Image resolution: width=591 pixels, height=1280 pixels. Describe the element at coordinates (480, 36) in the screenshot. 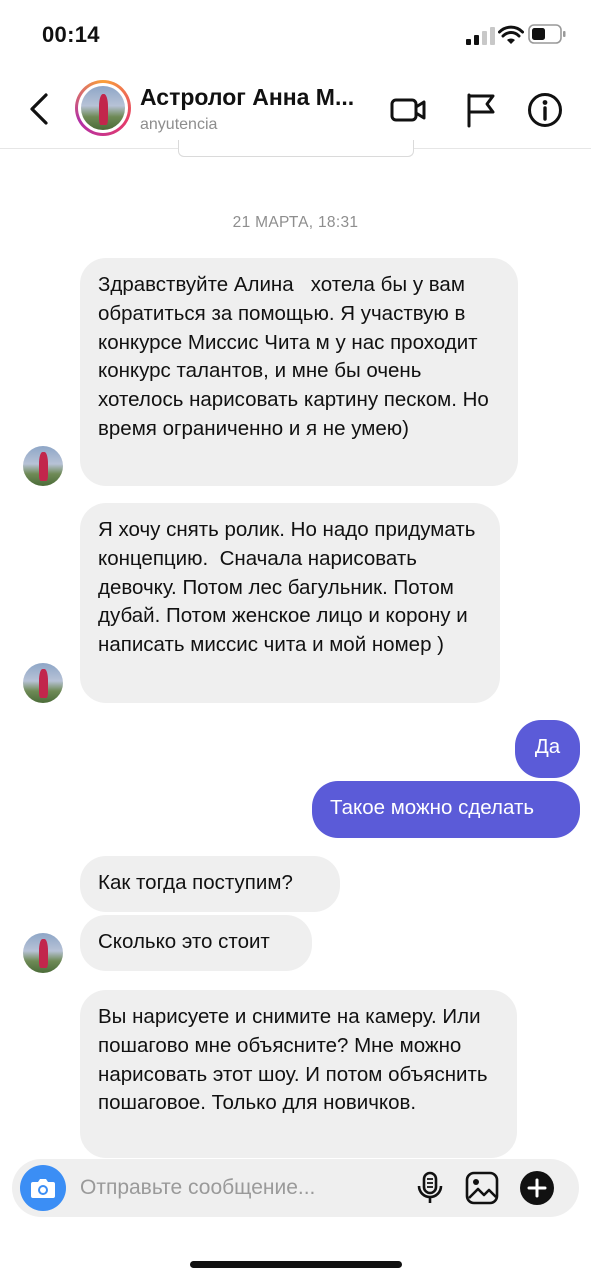

I see `cellular-signal-icon` at that location.